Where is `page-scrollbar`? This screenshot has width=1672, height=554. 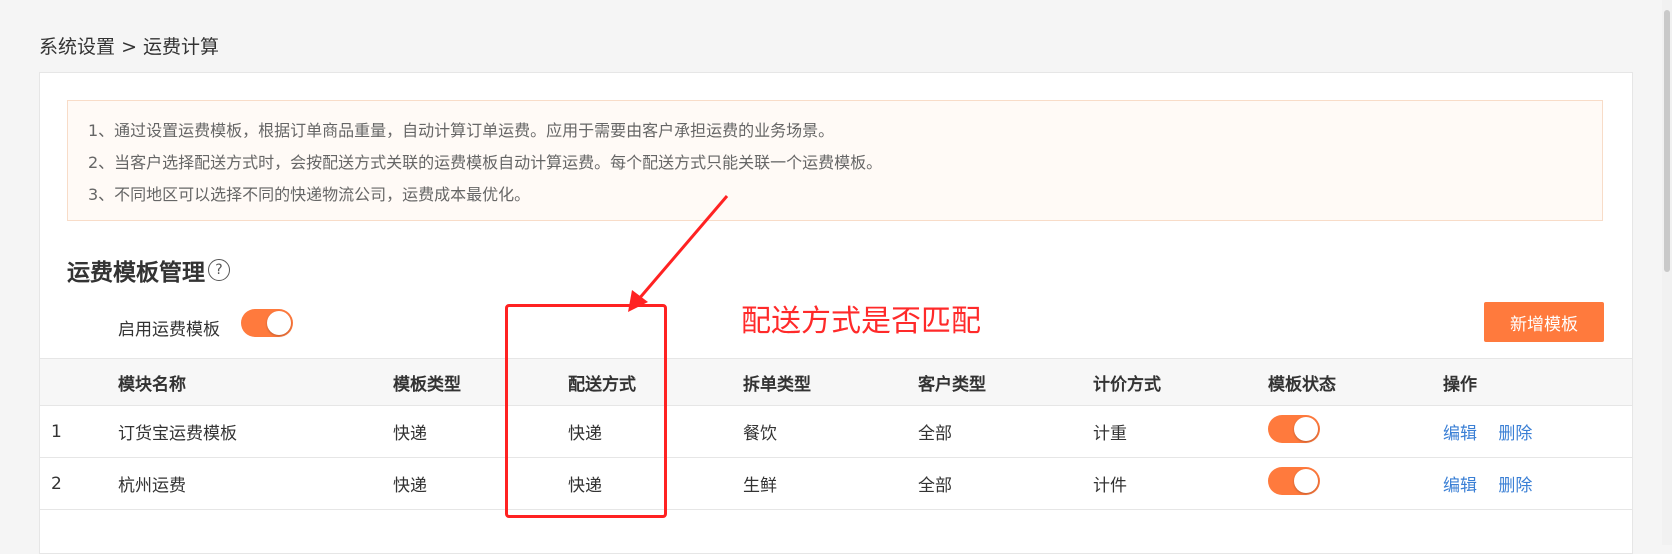
page-scrollbar is located at coordinates (1667, 272).